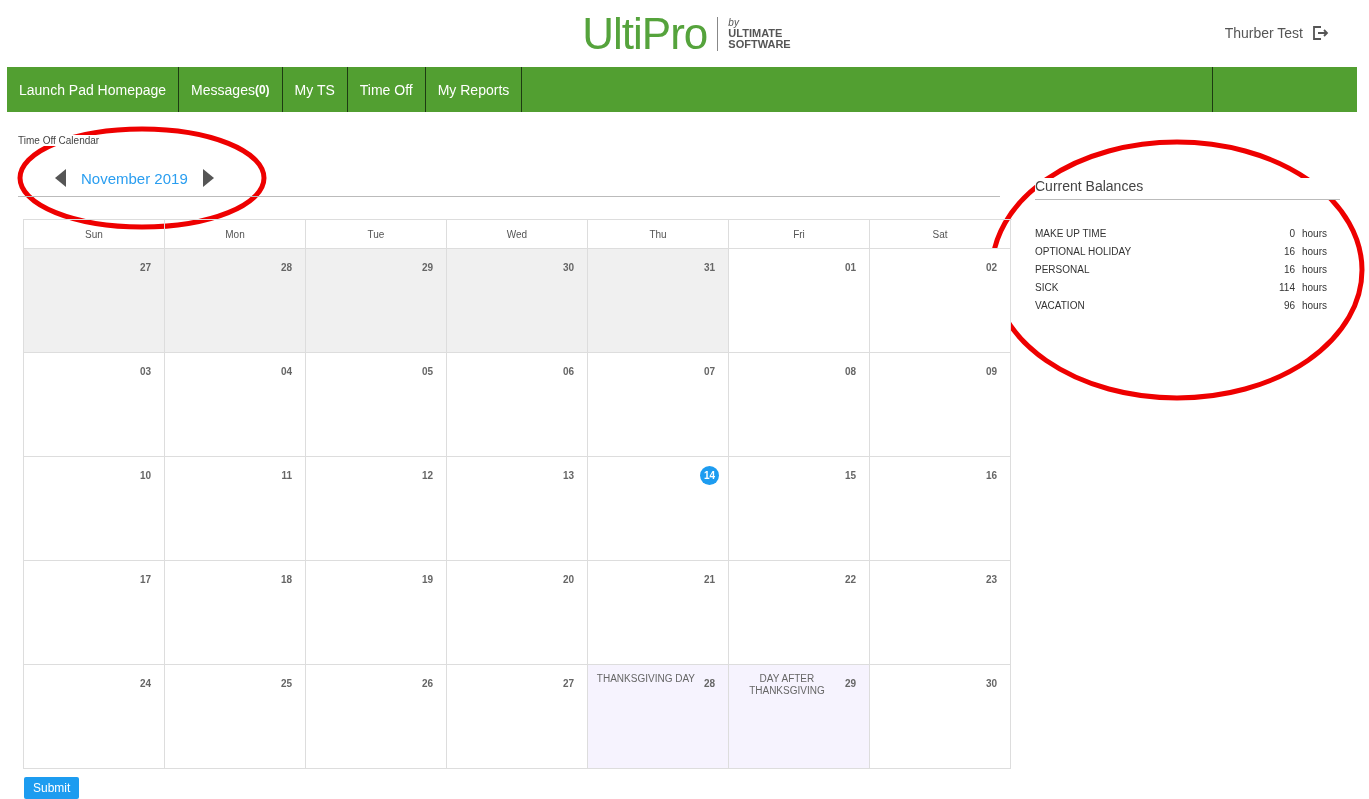 This screenshot has width=1369, height=799. What do you see at coordinates (94, 717) in the screenshot?
I see `day-cell: 24` at bounding box center [94, 717].